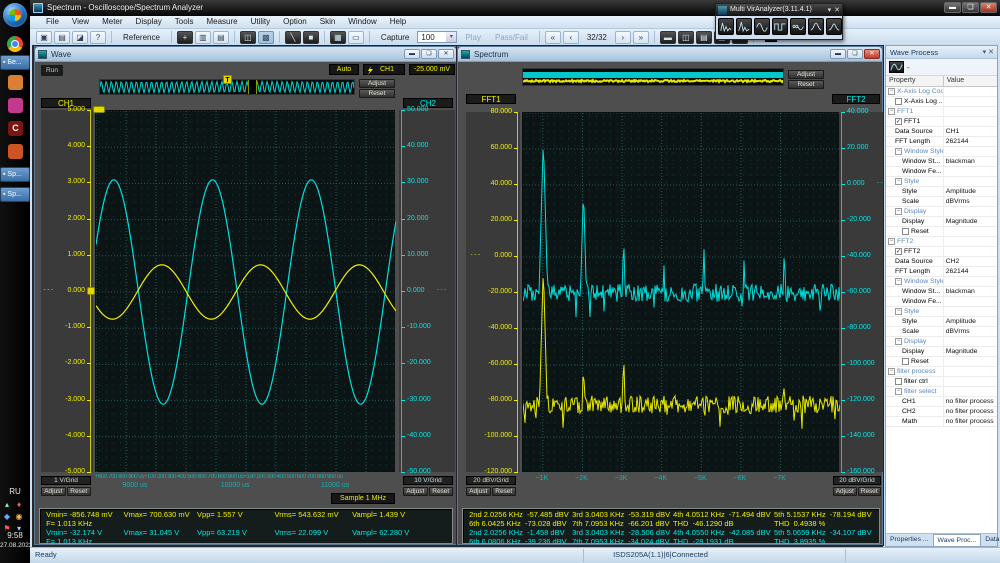 The width and height of the screenshot is (1000, 563). Describe the element at coordinates (838, 54) in the screenshot. I see `spectrum-minimize-button: ▬` at that location.